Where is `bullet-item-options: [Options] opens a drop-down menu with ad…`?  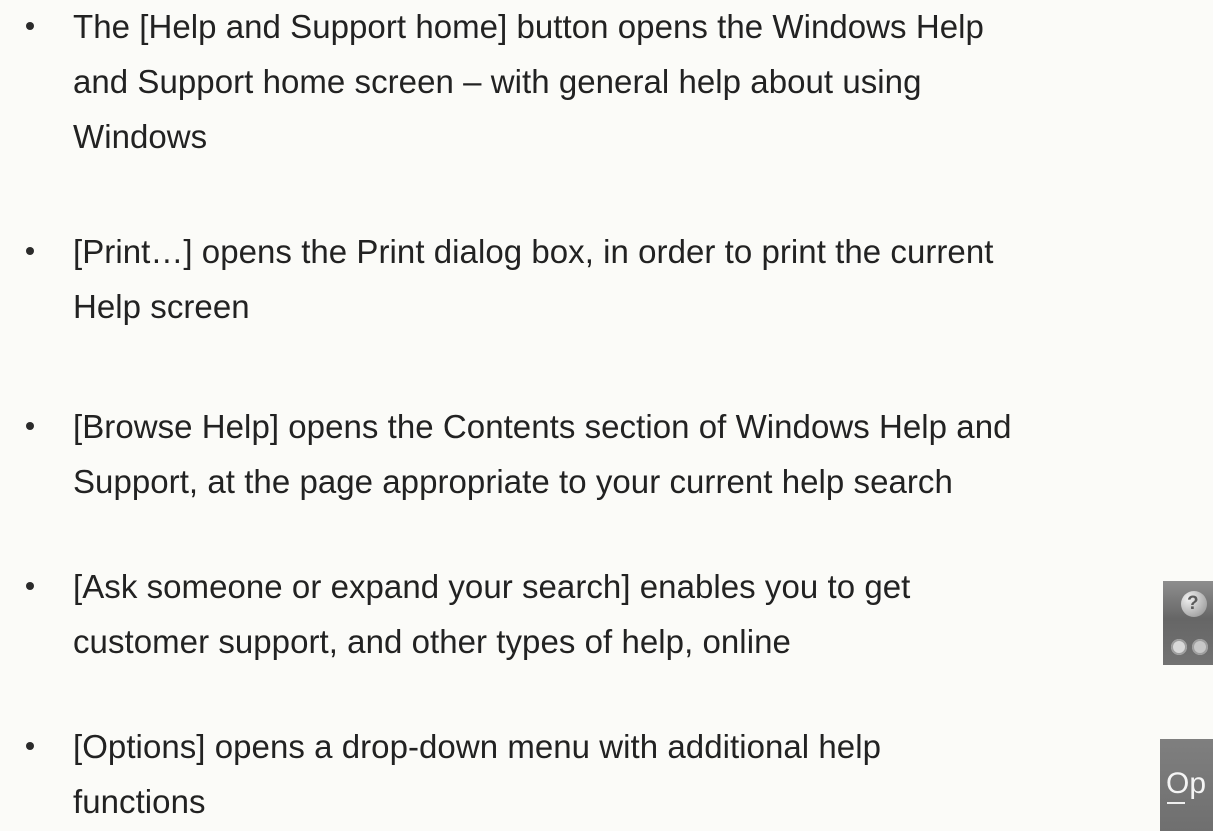 bullet-item-options: [Options] opens a drop-down menu with ad… is located at coordinates (606, 775).